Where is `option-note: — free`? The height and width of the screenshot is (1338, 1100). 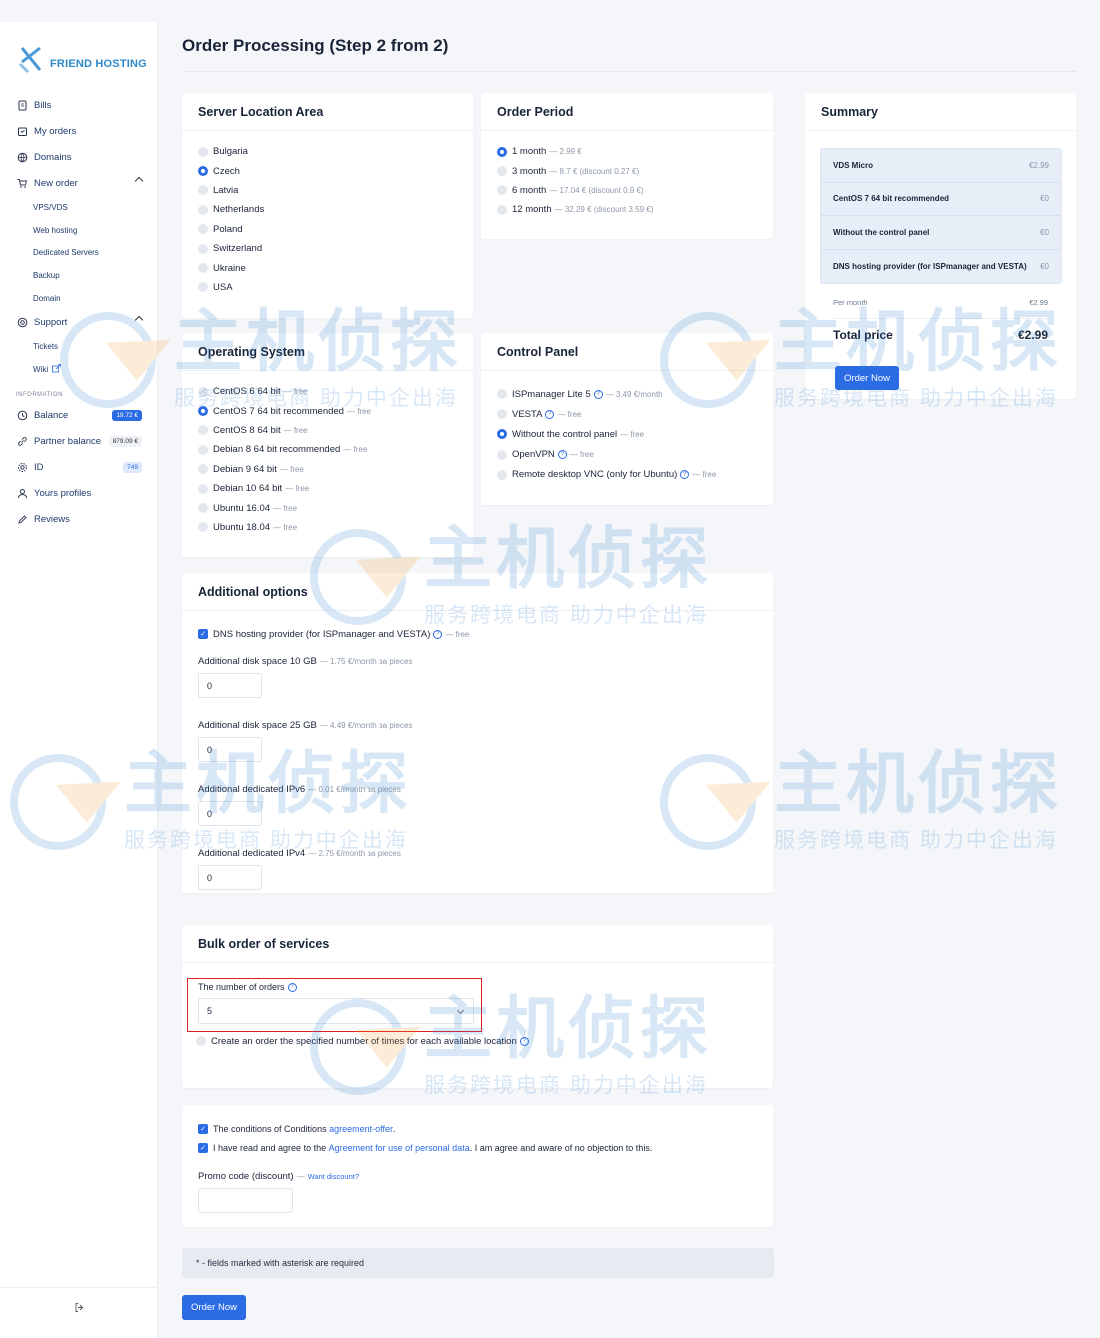 option-note: — free is located at coordinates (285, 527).